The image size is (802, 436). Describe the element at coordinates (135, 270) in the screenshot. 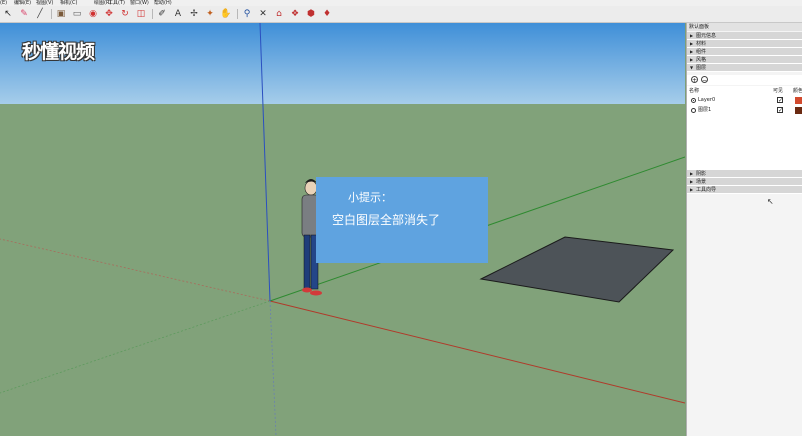

I see `axis-red-dotted` at that location.